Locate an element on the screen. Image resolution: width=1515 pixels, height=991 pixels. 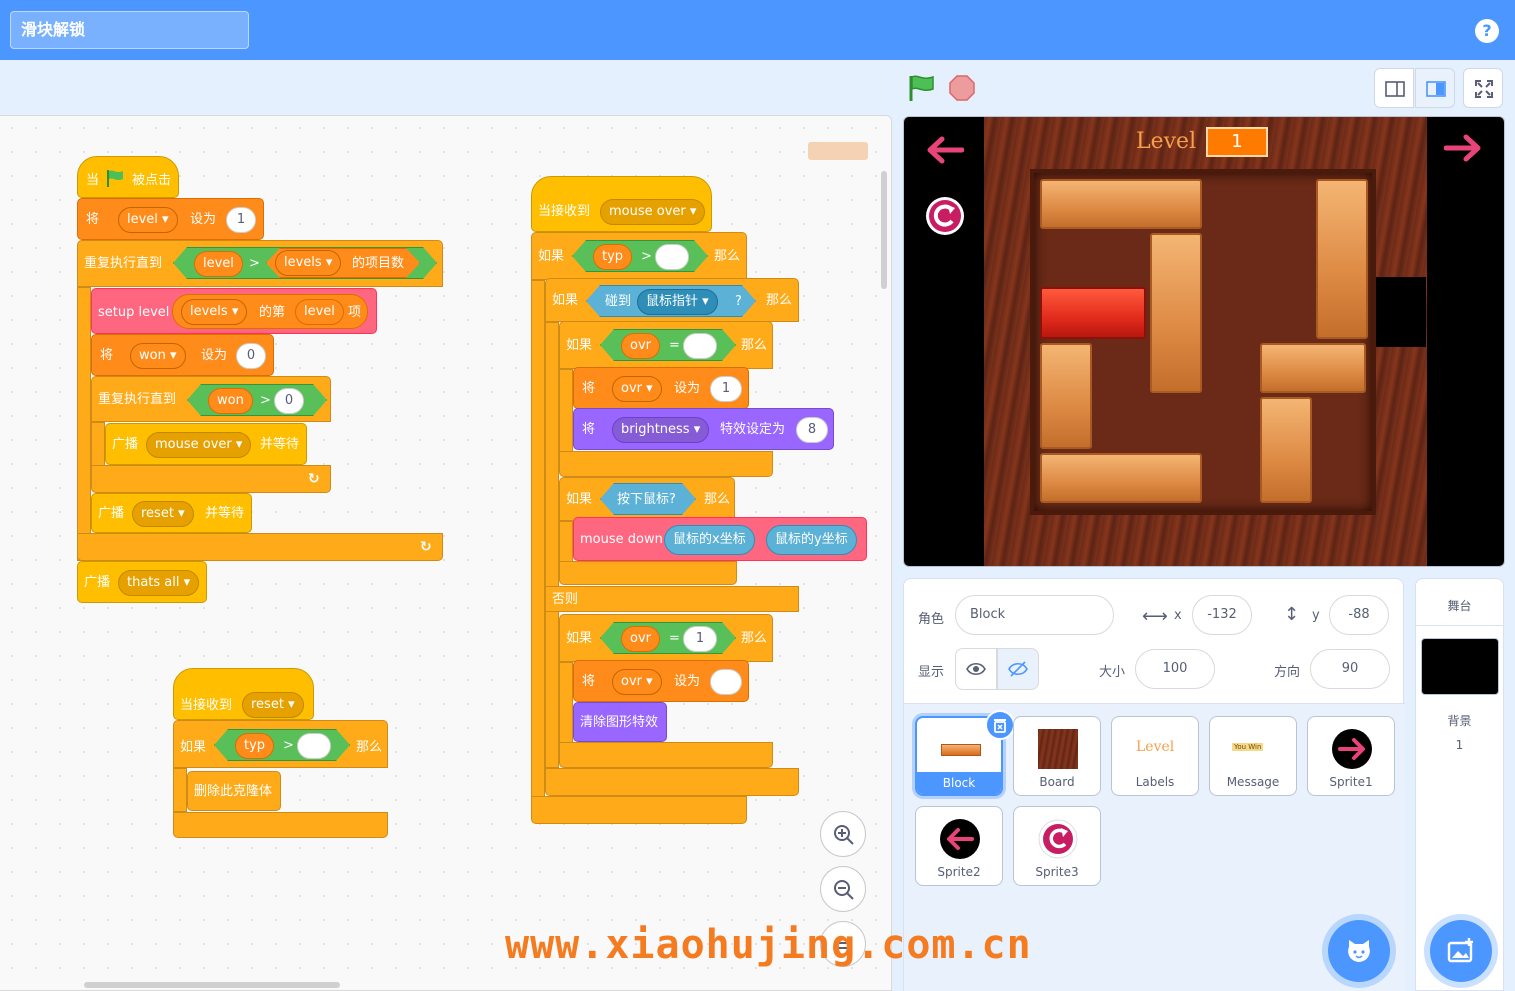
stage-pane: 舞台 背景 1 is located at coordinates (1459, 784).